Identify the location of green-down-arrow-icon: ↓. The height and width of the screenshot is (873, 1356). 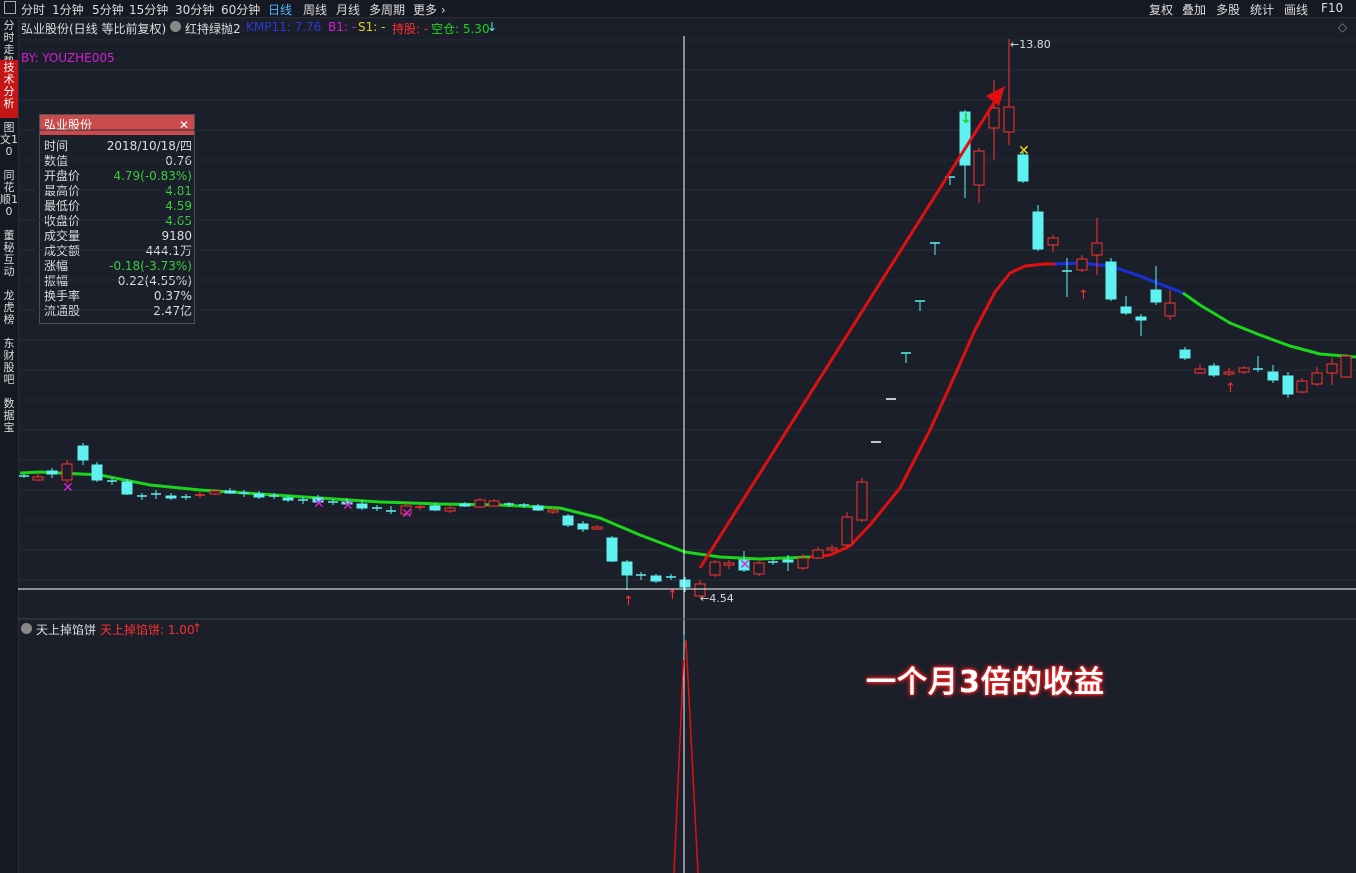
(966, 119).